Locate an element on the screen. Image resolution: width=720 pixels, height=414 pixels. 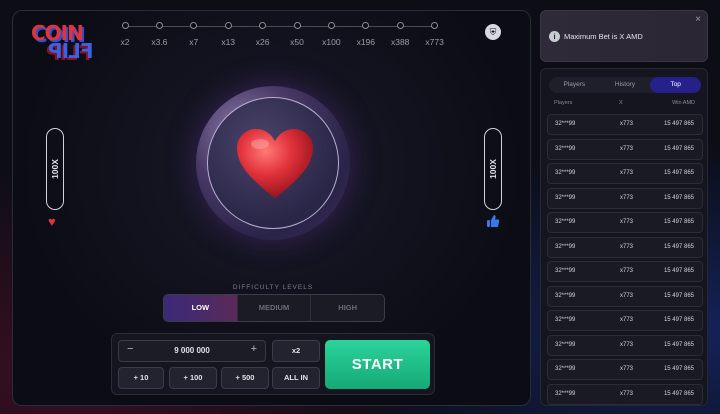
multiplier-label: x388 is located at coordinates (400, 42).